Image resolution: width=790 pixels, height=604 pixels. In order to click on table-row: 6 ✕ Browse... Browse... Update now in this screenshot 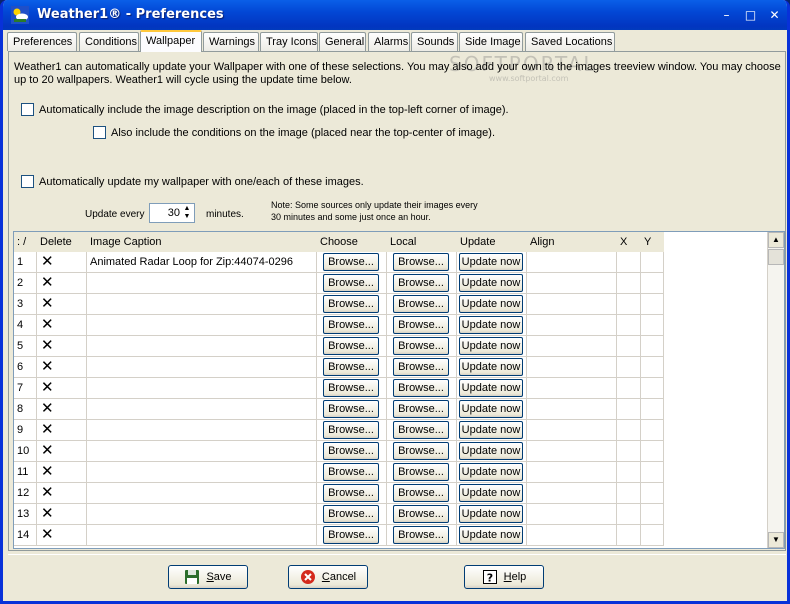, I will do `click(339, 367)`.